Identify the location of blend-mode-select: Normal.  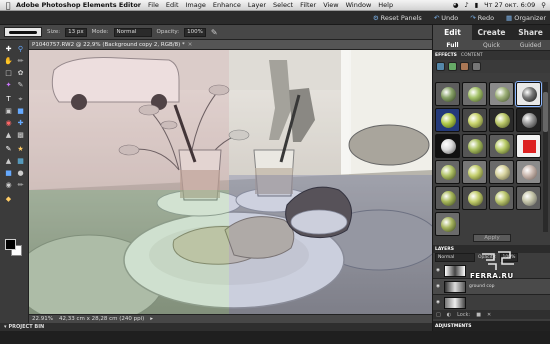
(455, 257).